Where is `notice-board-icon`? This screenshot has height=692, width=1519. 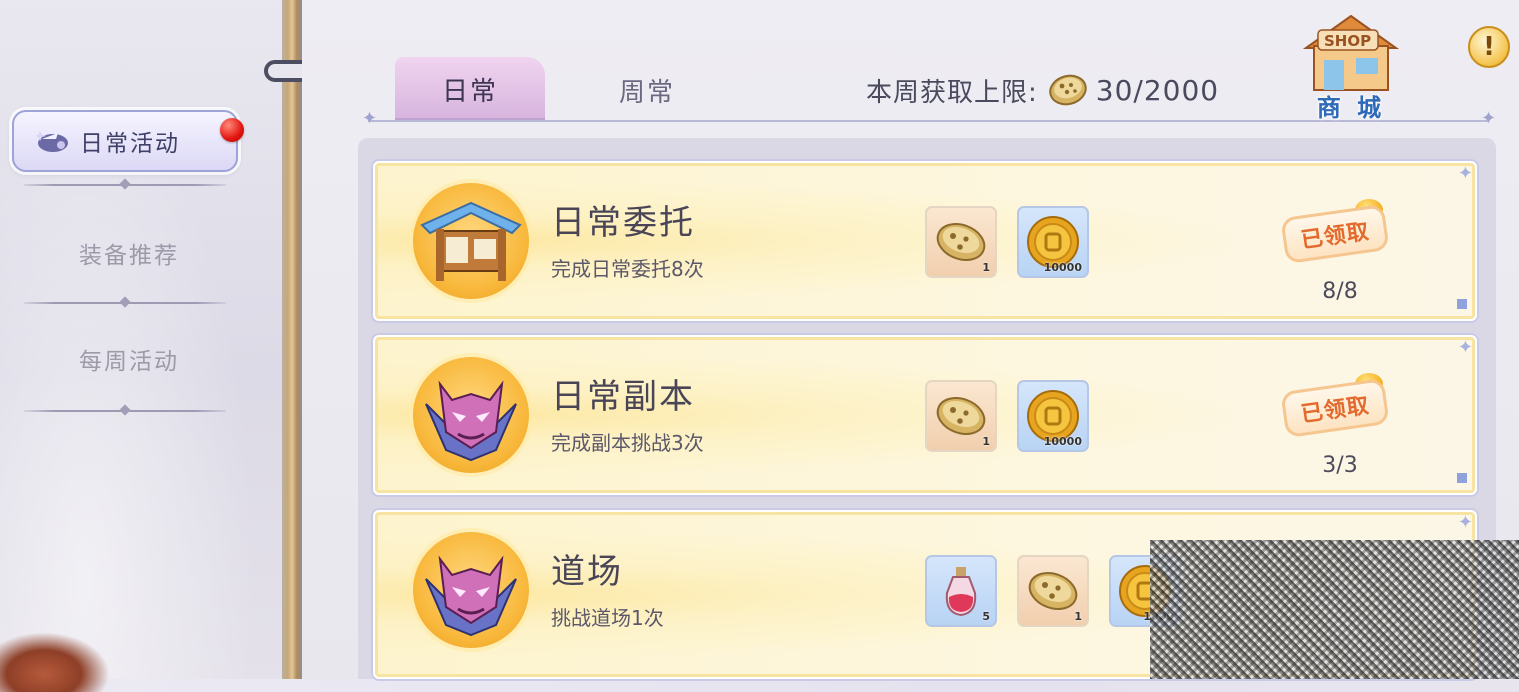
notice-board-icon is located at coordinates (471, 241).